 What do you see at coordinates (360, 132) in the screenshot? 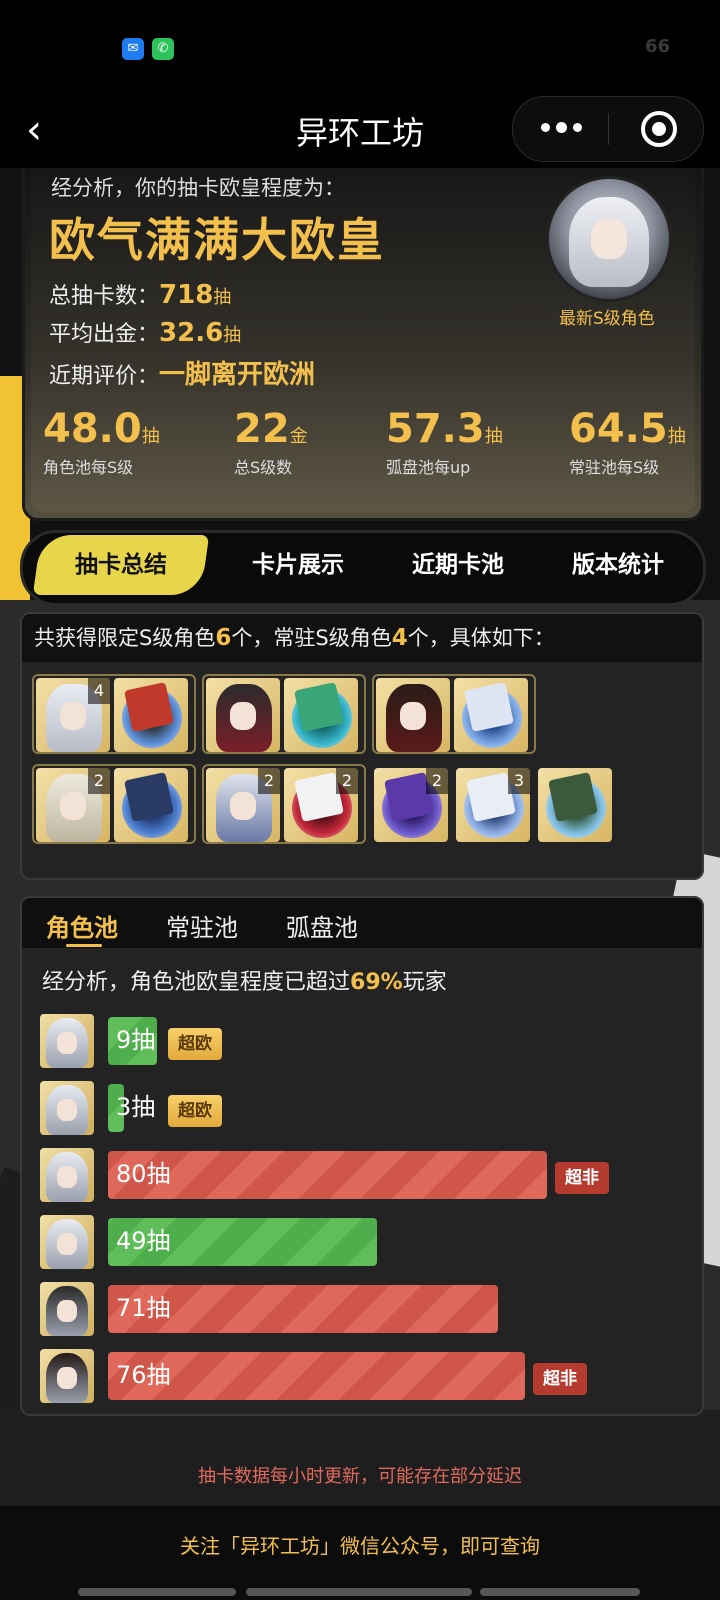
I see `nav-bar: ‹ 异环工坊` at bounding box center [360, 132].